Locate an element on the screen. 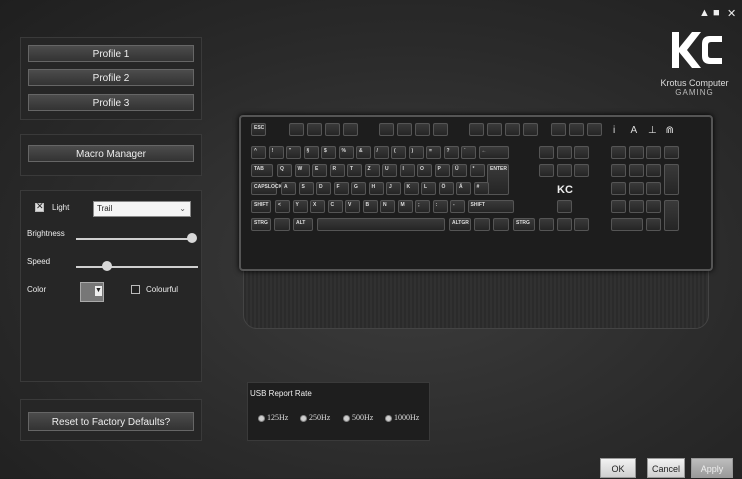  krotus-logo-icon is located at coordinates (697, 50).